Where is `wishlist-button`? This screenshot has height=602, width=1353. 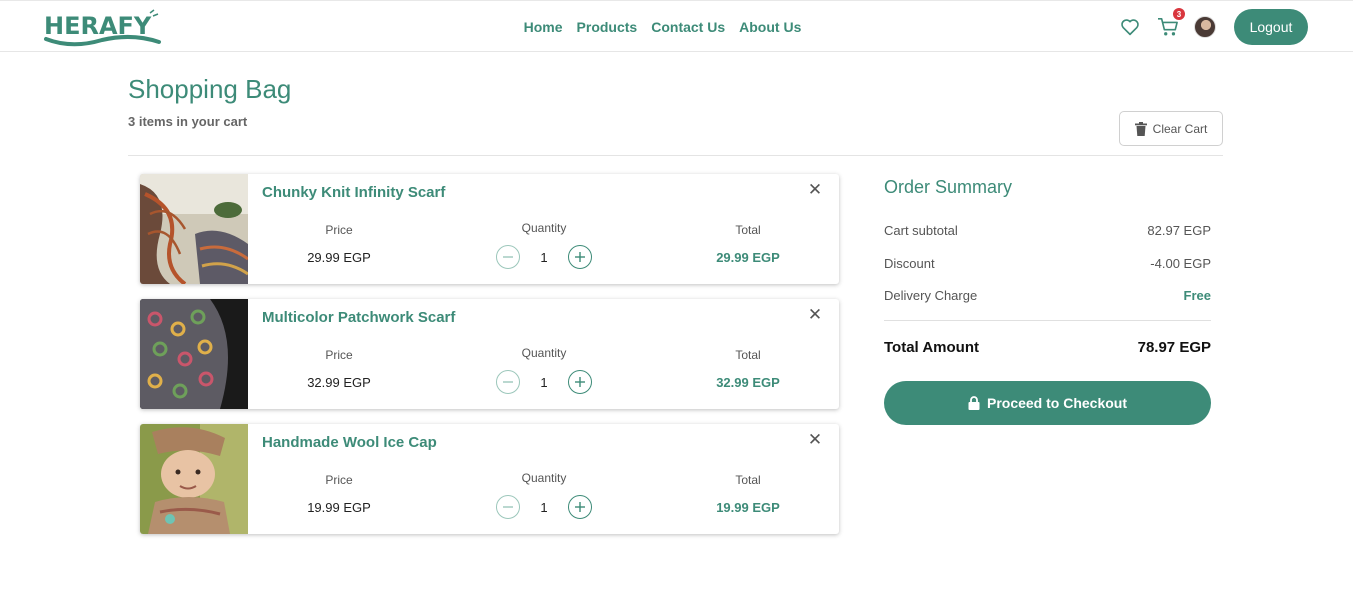 wishlist-button is located at coordinates (1130, 27).